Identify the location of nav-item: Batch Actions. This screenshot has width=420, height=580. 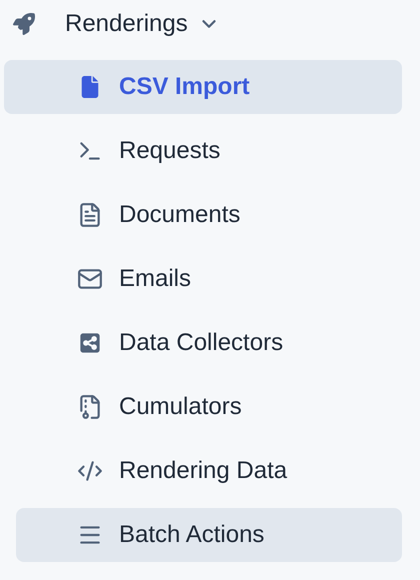
(209, 535).